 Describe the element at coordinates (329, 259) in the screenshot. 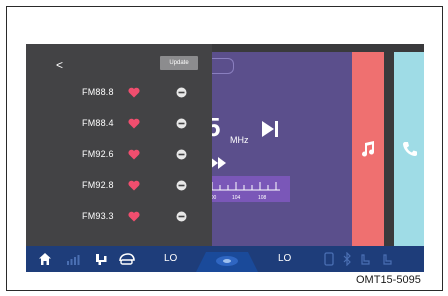

I see `phone-status-icon` at that location.